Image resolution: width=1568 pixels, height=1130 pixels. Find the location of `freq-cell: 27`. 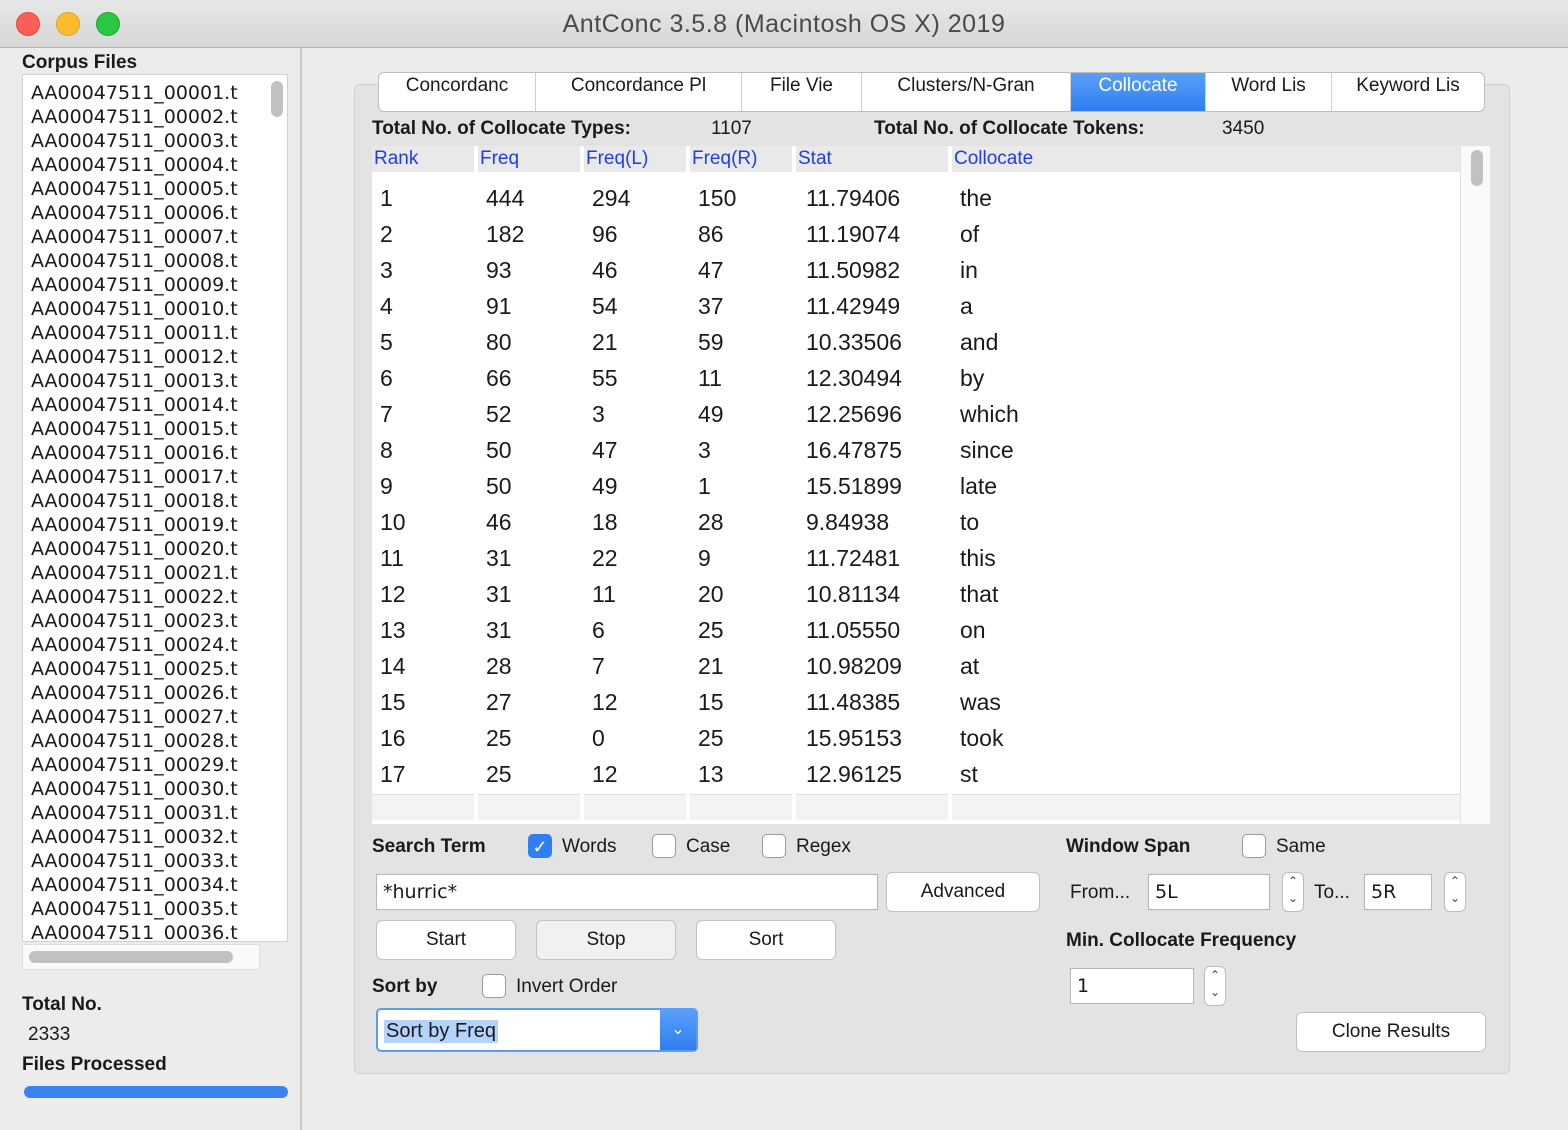

freq-cell: 27 is located at coordinates (499, 702).